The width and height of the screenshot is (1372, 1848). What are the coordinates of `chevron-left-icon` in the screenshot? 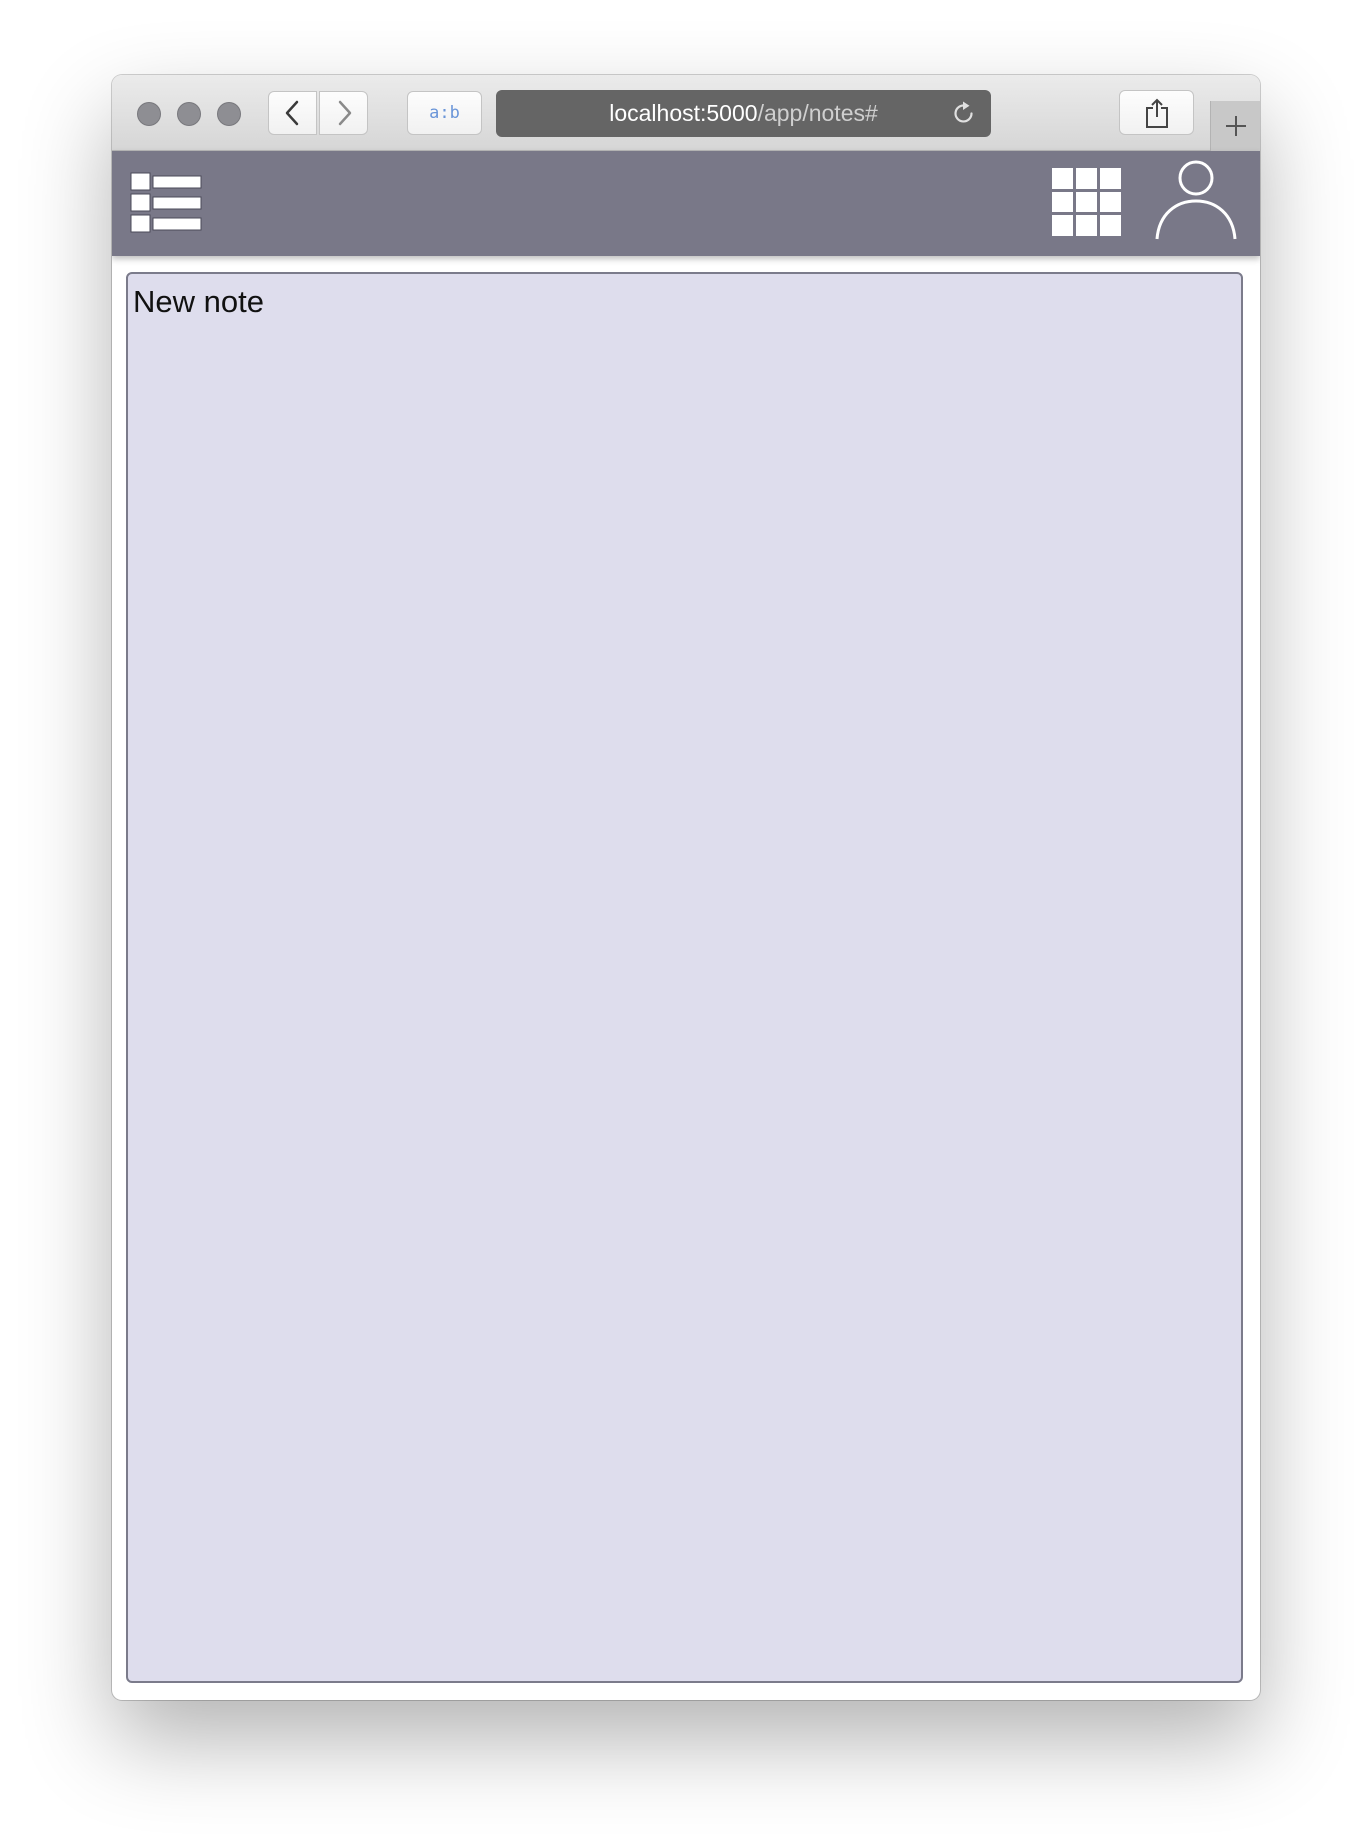 It's located at (291, 113).